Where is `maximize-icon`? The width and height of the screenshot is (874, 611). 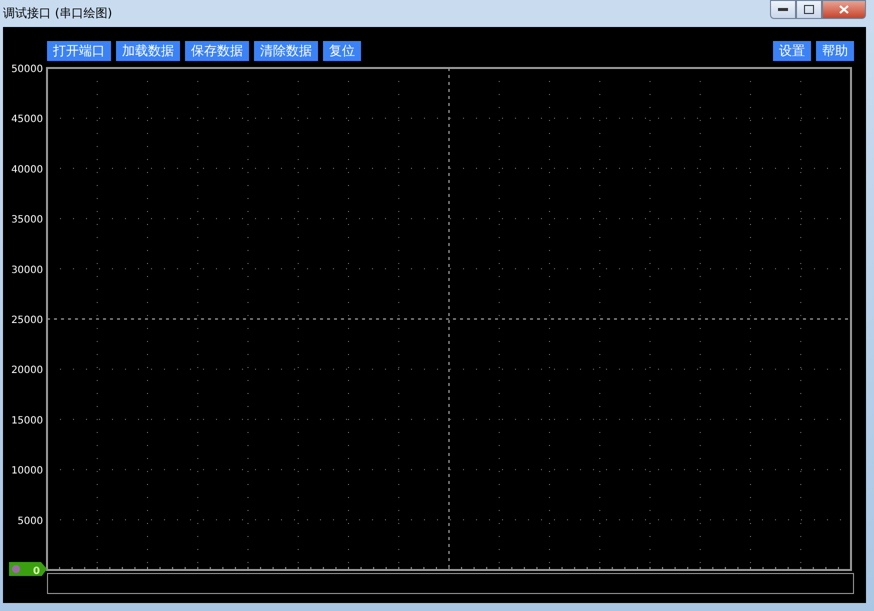 maximize-icon is located at coordinates (809, 9).